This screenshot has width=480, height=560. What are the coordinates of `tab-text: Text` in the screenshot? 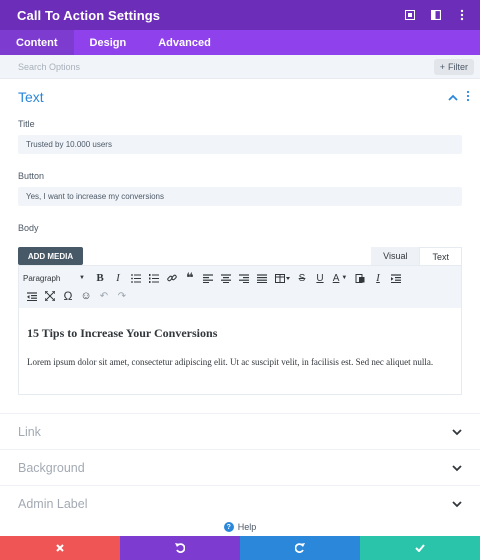 It's located at (440, 256).